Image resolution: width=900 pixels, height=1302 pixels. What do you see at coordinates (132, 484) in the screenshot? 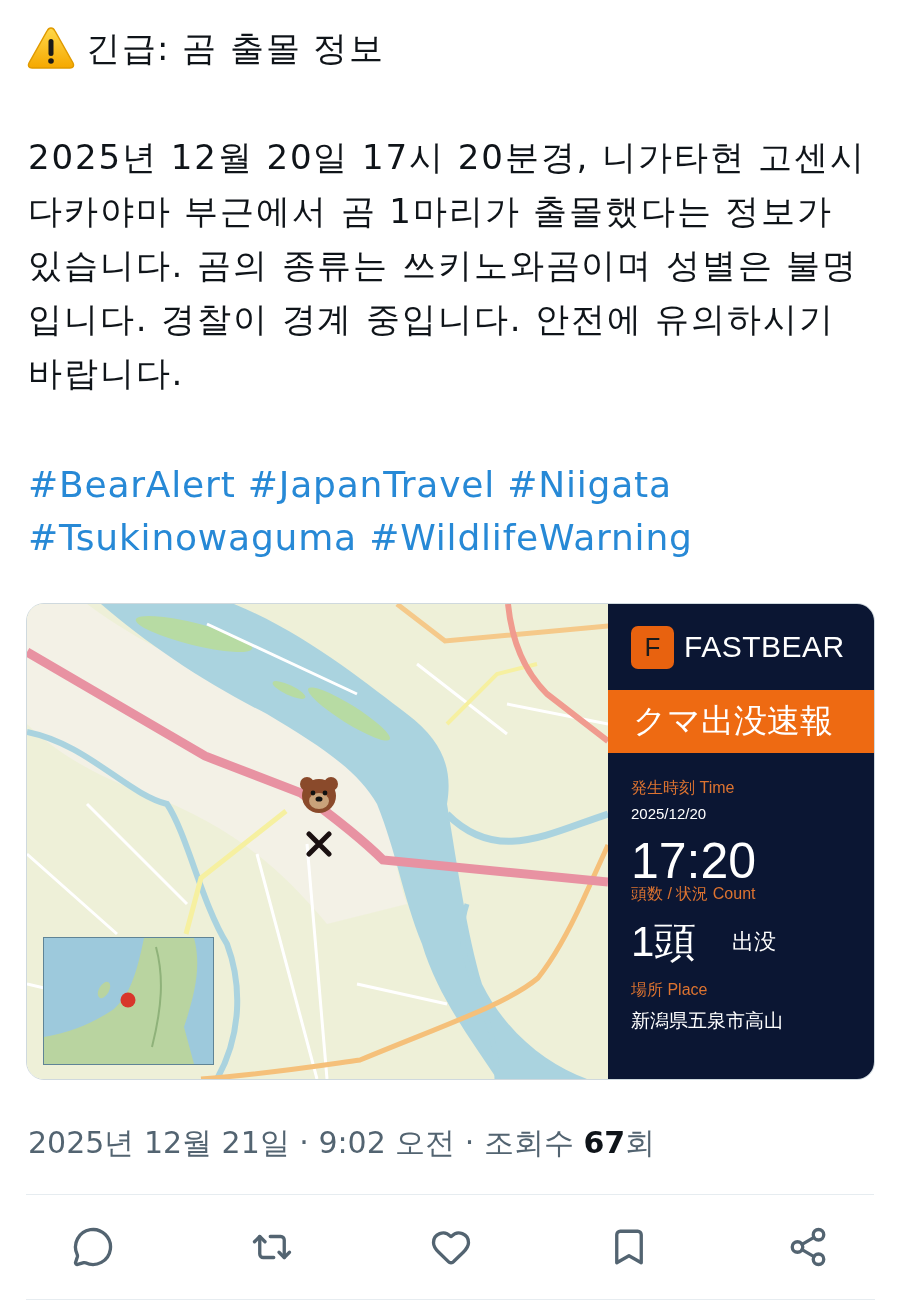
I see `hashtag-link: #BearAlert` at bounding box center [132, 484].